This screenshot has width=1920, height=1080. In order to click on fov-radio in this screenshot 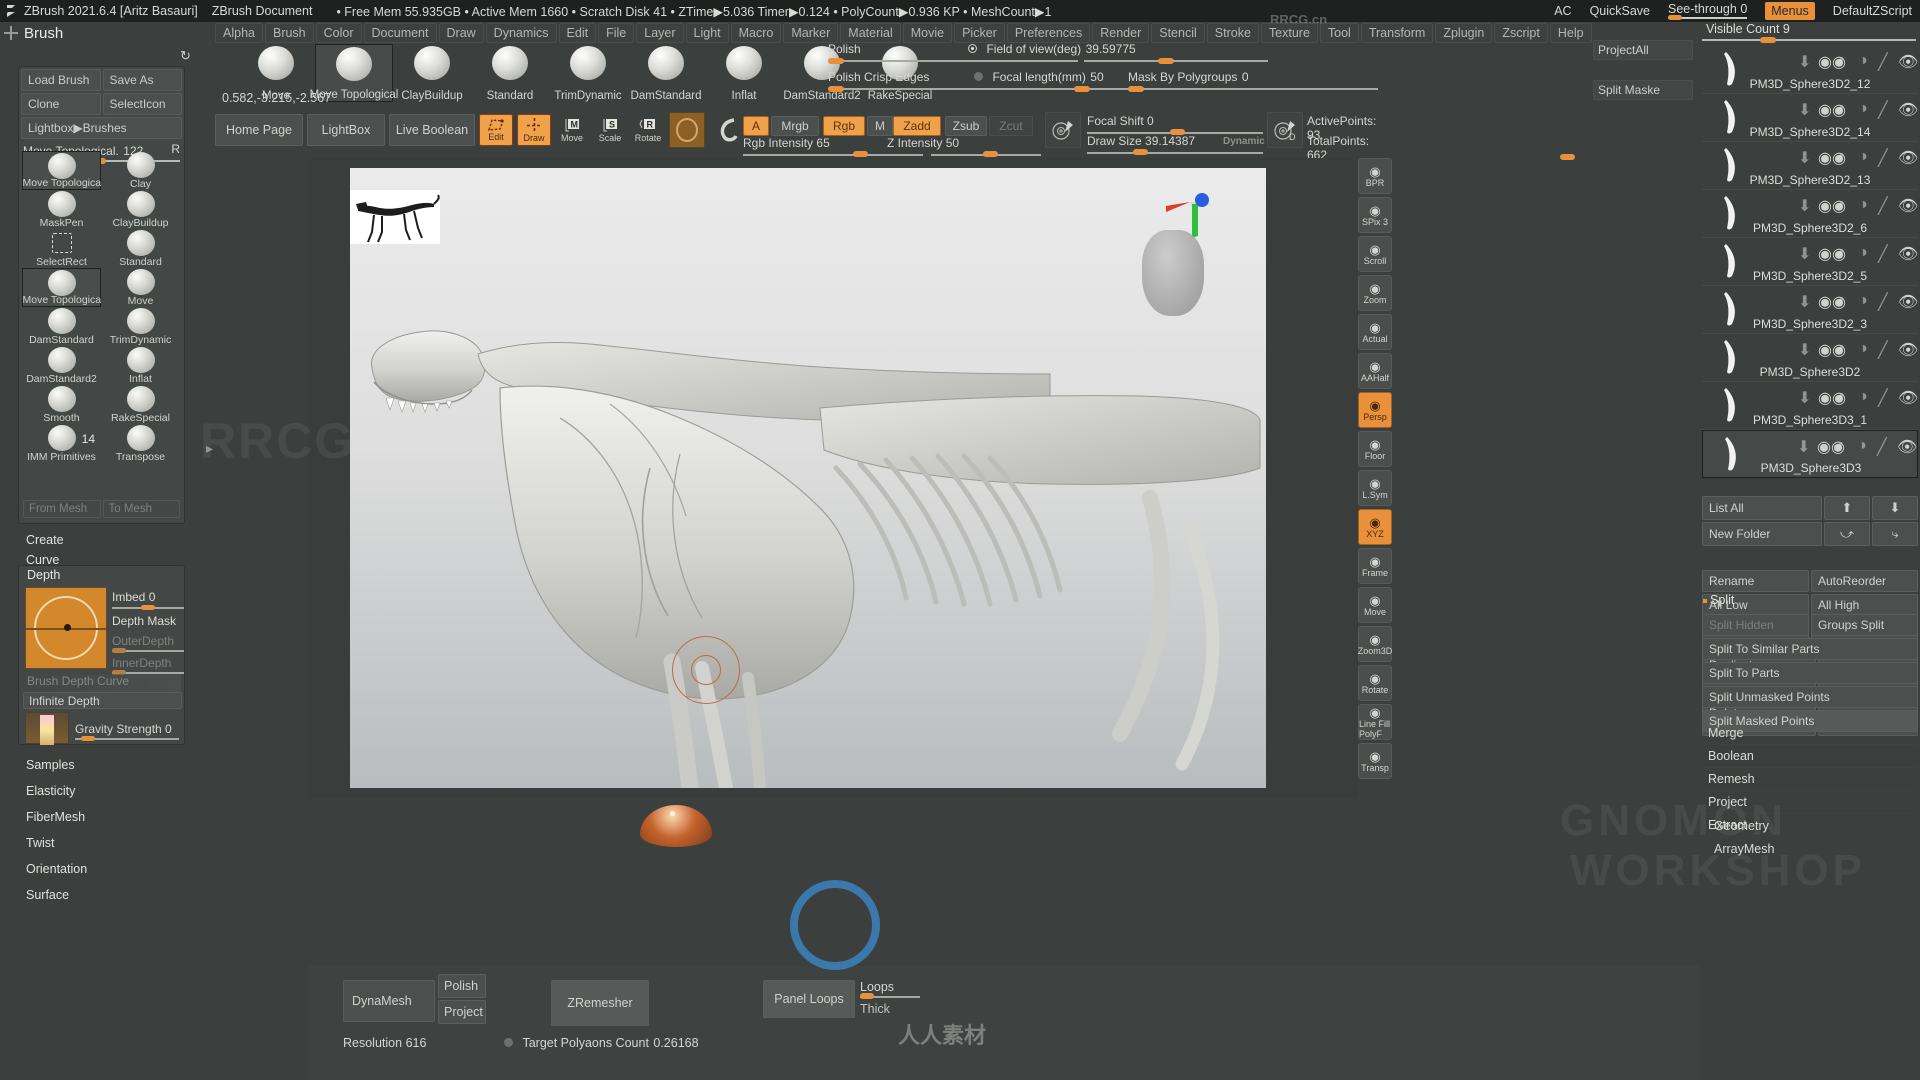, I will do `click(972, 49)`.